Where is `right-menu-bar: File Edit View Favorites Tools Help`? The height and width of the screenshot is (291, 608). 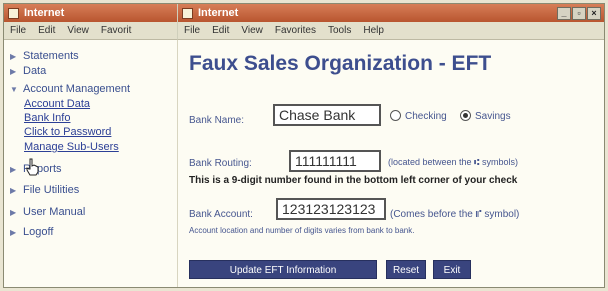 right-menu-bar: File Edit View Favorites Tools Help is located at coordinates (391, 31).